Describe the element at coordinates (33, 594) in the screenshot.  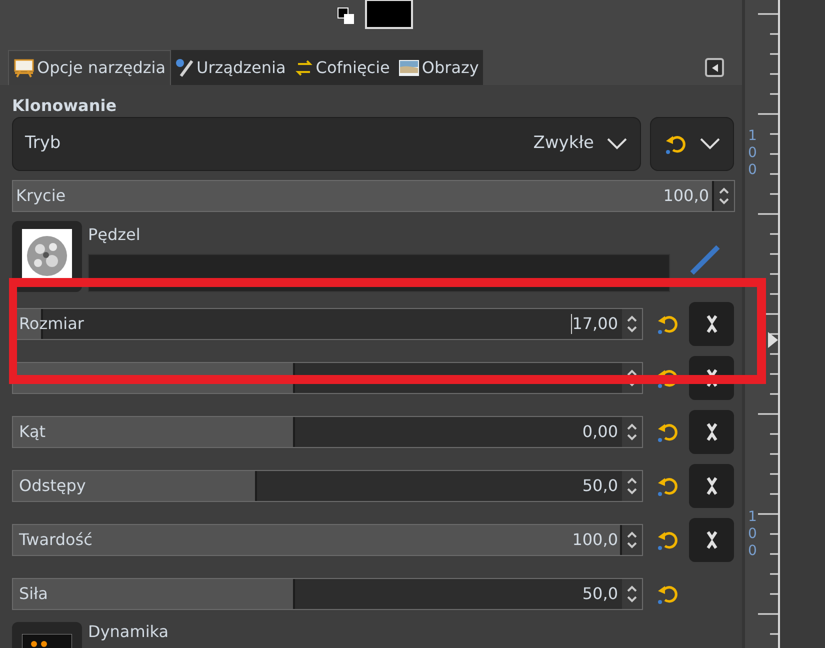
I see `slider-label: Siła` at that location.